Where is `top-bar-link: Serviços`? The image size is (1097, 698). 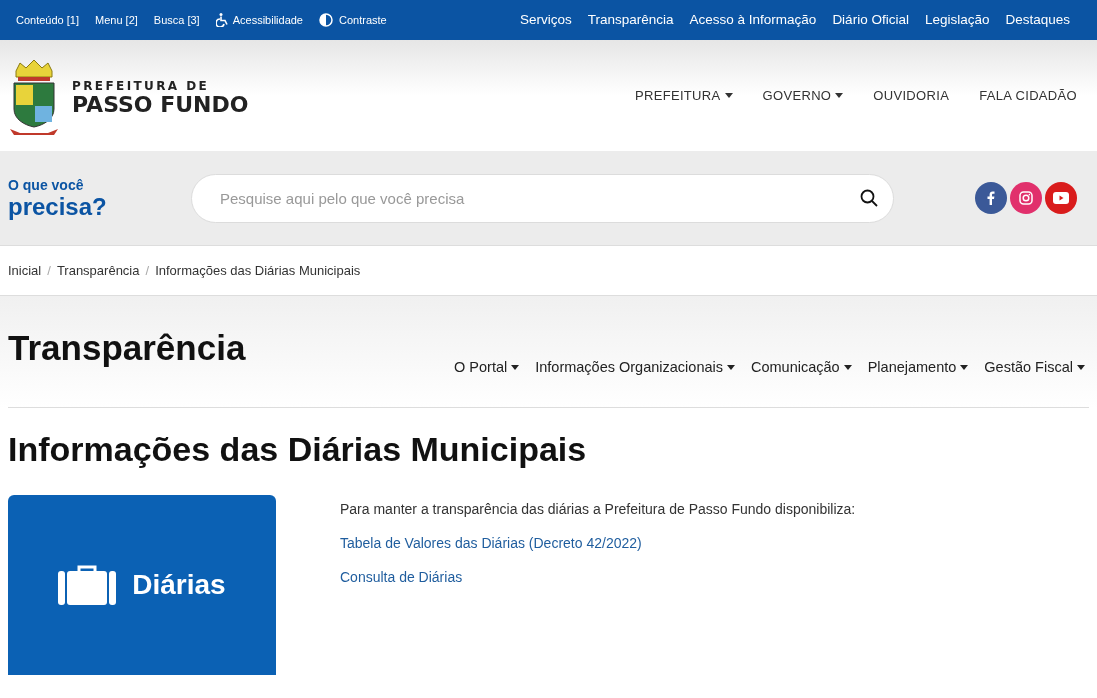
top-bar-link: Serviços is located at coordinates (546, 20).